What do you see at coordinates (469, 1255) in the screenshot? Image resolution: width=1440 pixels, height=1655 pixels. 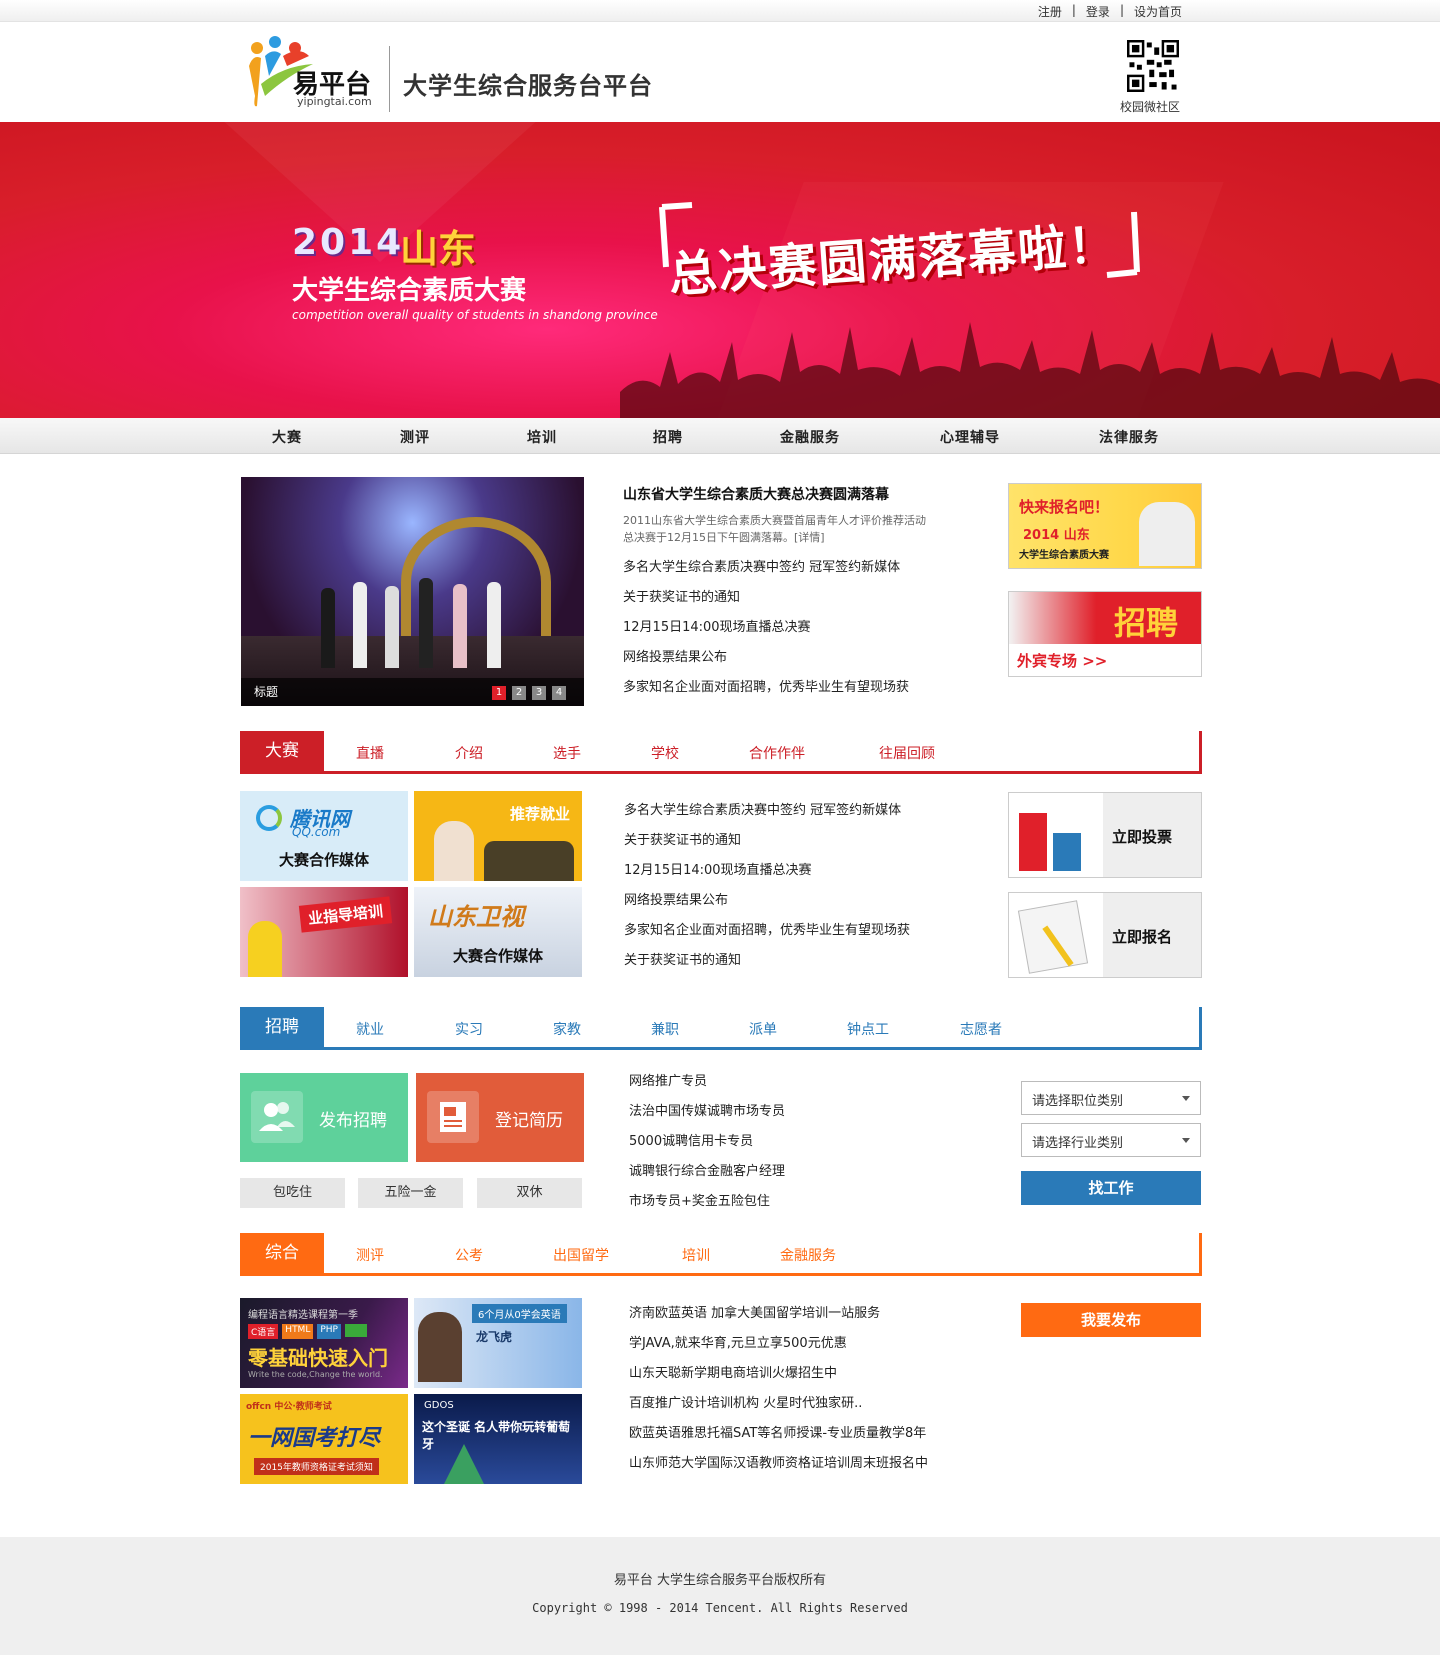 I see `tab-civil-exam: 公考` at bounding box center [469, 1255].